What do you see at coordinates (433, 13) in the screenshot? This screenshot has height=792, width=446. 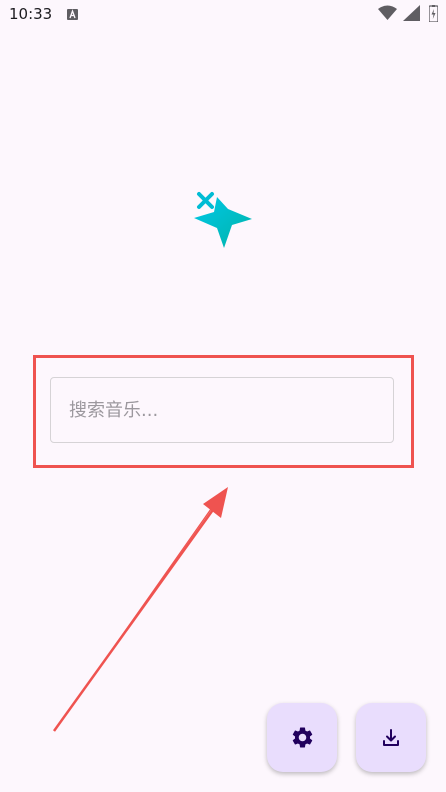 I see `battery-charging-icon` at bounding box center [433, 13].